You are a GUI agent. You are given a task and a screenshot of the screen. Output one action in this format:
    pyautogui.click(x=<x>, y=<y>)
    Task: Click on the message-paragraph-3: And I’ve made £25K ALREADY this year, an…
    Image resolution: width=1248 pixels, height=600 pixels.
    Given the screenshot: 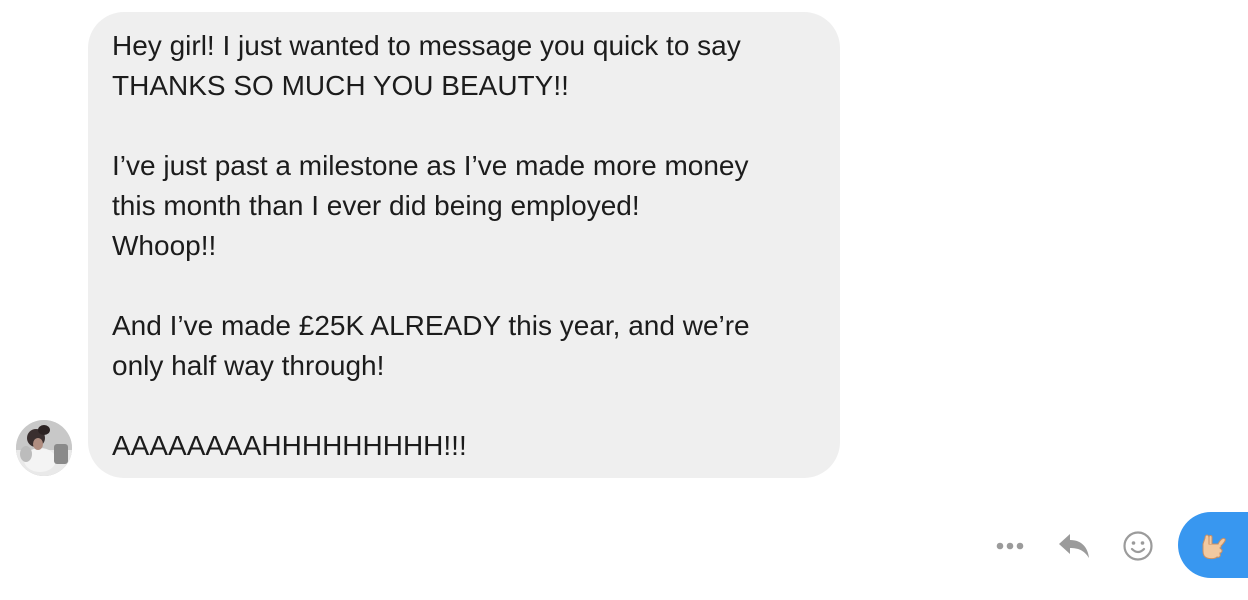 What is the action you would take?
    pyautogui.click(x=431, y=345)
    